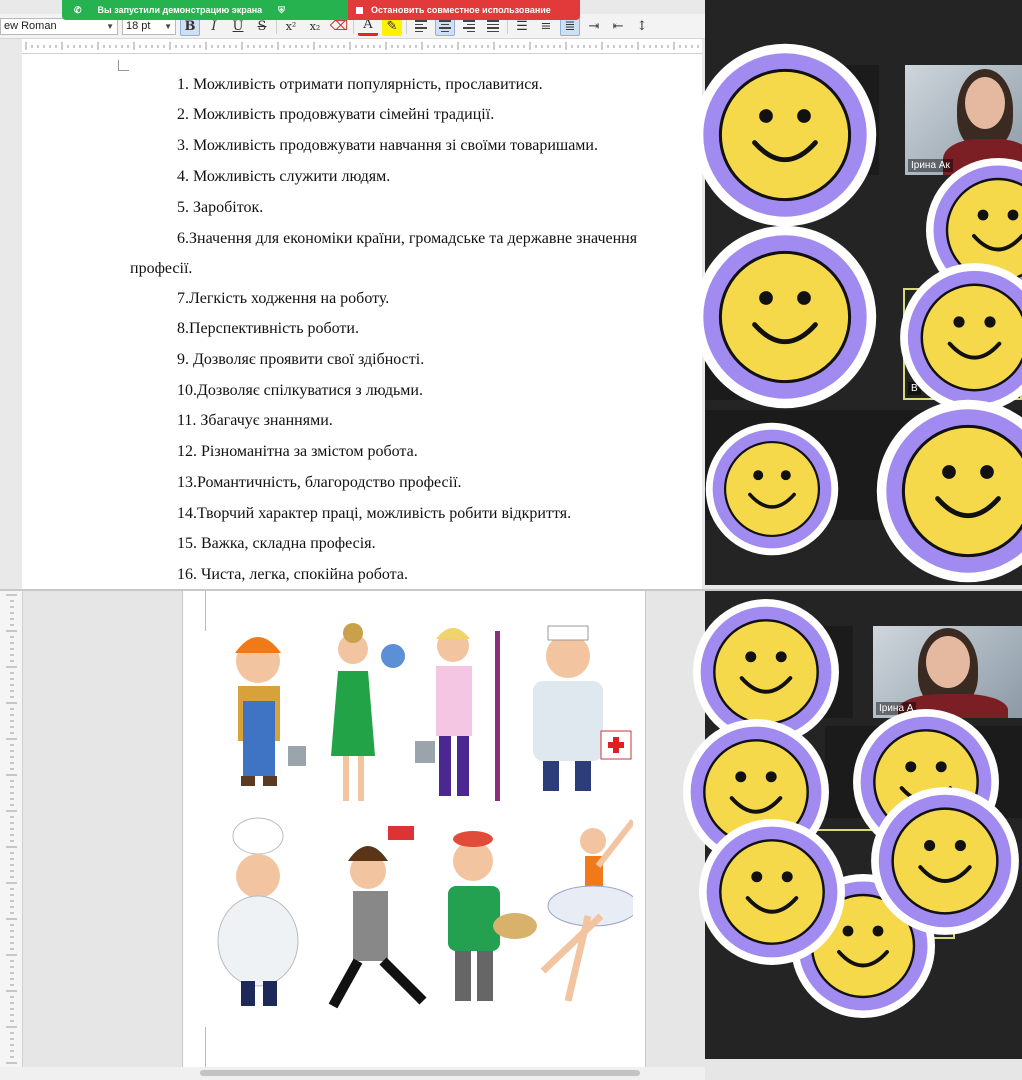  Describe the element at coordinates (59, 26) in the screenshot. I see `font-name-select: ew Roman ▼` at that location.